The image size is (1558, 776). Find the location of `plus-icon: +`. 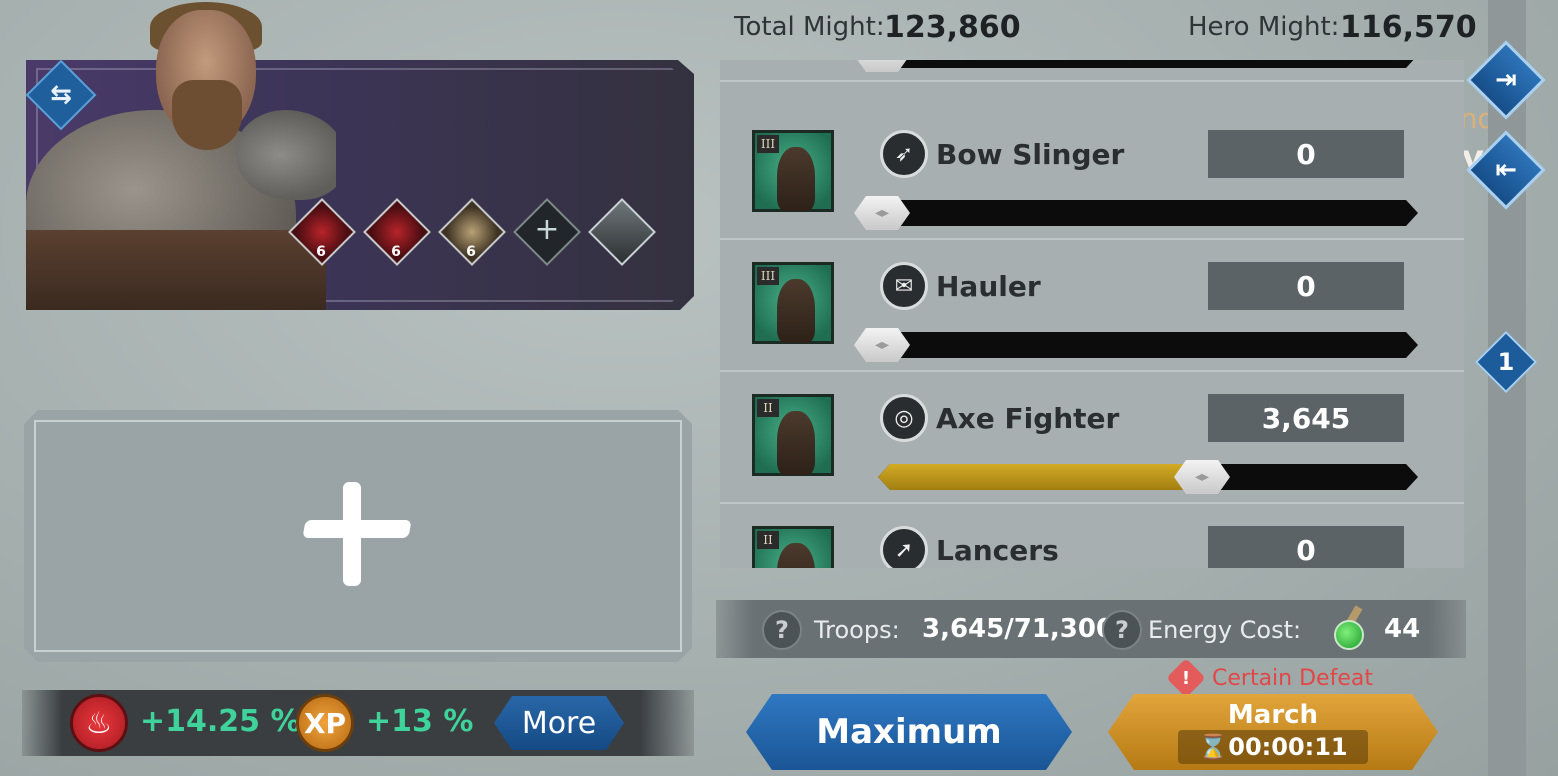

plus-icon: + is located at coordinates (547, 229).